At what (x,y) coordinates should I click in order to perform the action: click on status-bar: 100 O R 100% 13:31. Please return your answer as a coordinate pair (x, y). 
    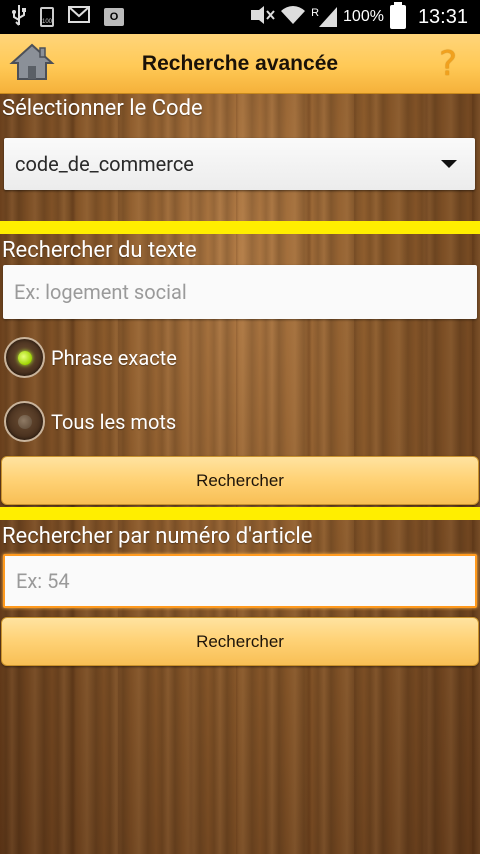
    Looking at the image, I should click on (240, 17).